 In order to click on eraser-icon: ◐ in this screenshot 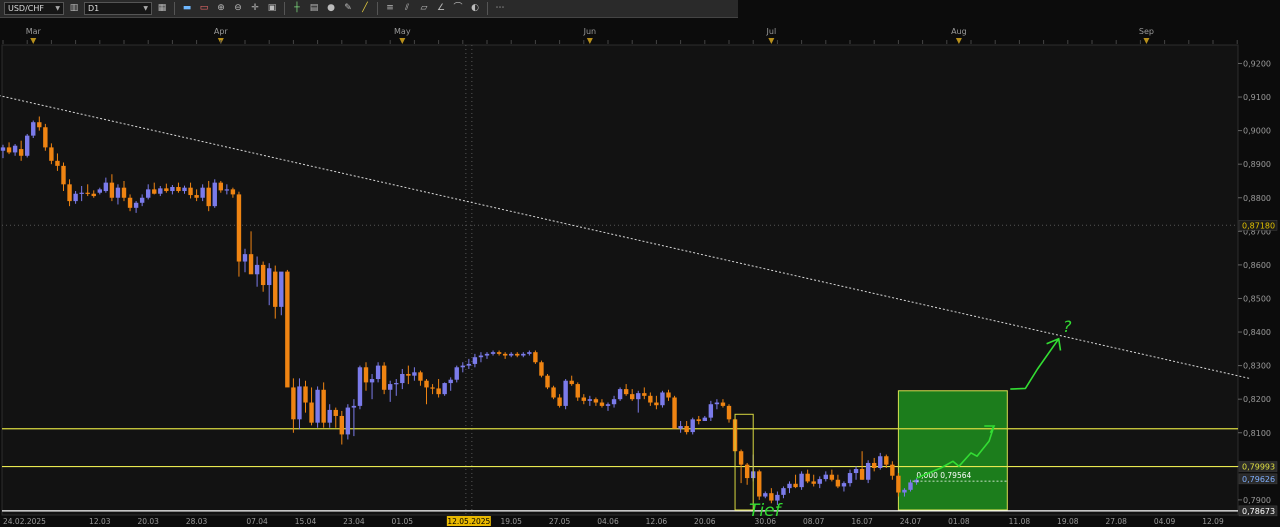, I will do `click(475, 8)`.